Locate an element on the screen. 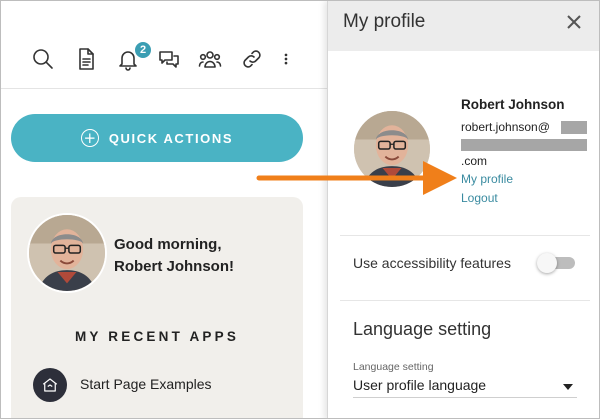  quick-actions-button: + QUICK ACTIONS is located at coordinates (157, 138).